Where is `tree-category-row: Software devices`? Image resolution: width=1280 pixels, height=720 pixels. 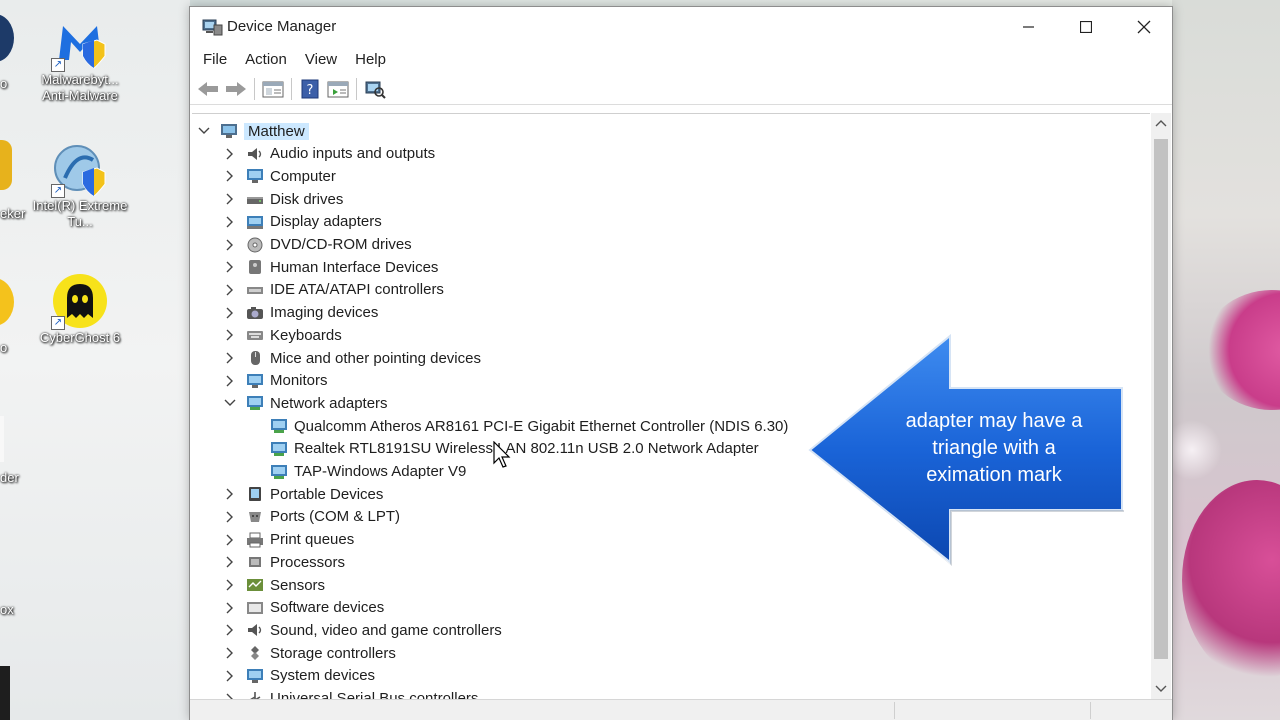 tree-category-row: Software devices is located at coordinates (303, 608).